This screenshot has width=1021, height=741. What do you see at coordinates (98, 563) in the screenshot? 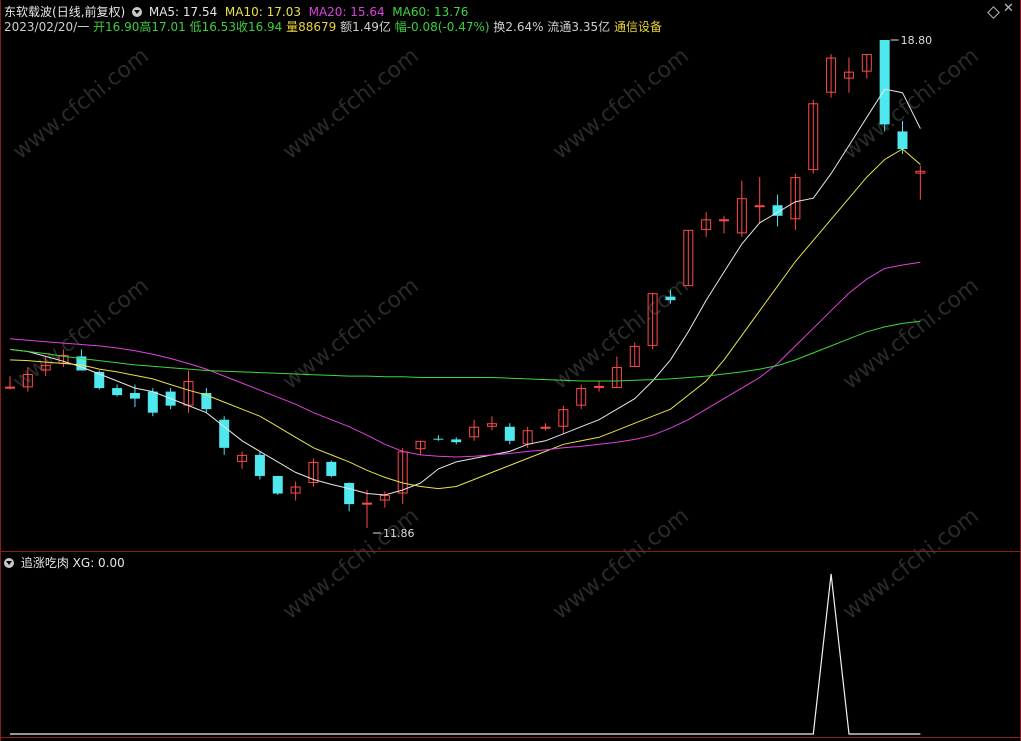
I see `indicator-value: XG: 0.00` at bounding box center [98, 563].